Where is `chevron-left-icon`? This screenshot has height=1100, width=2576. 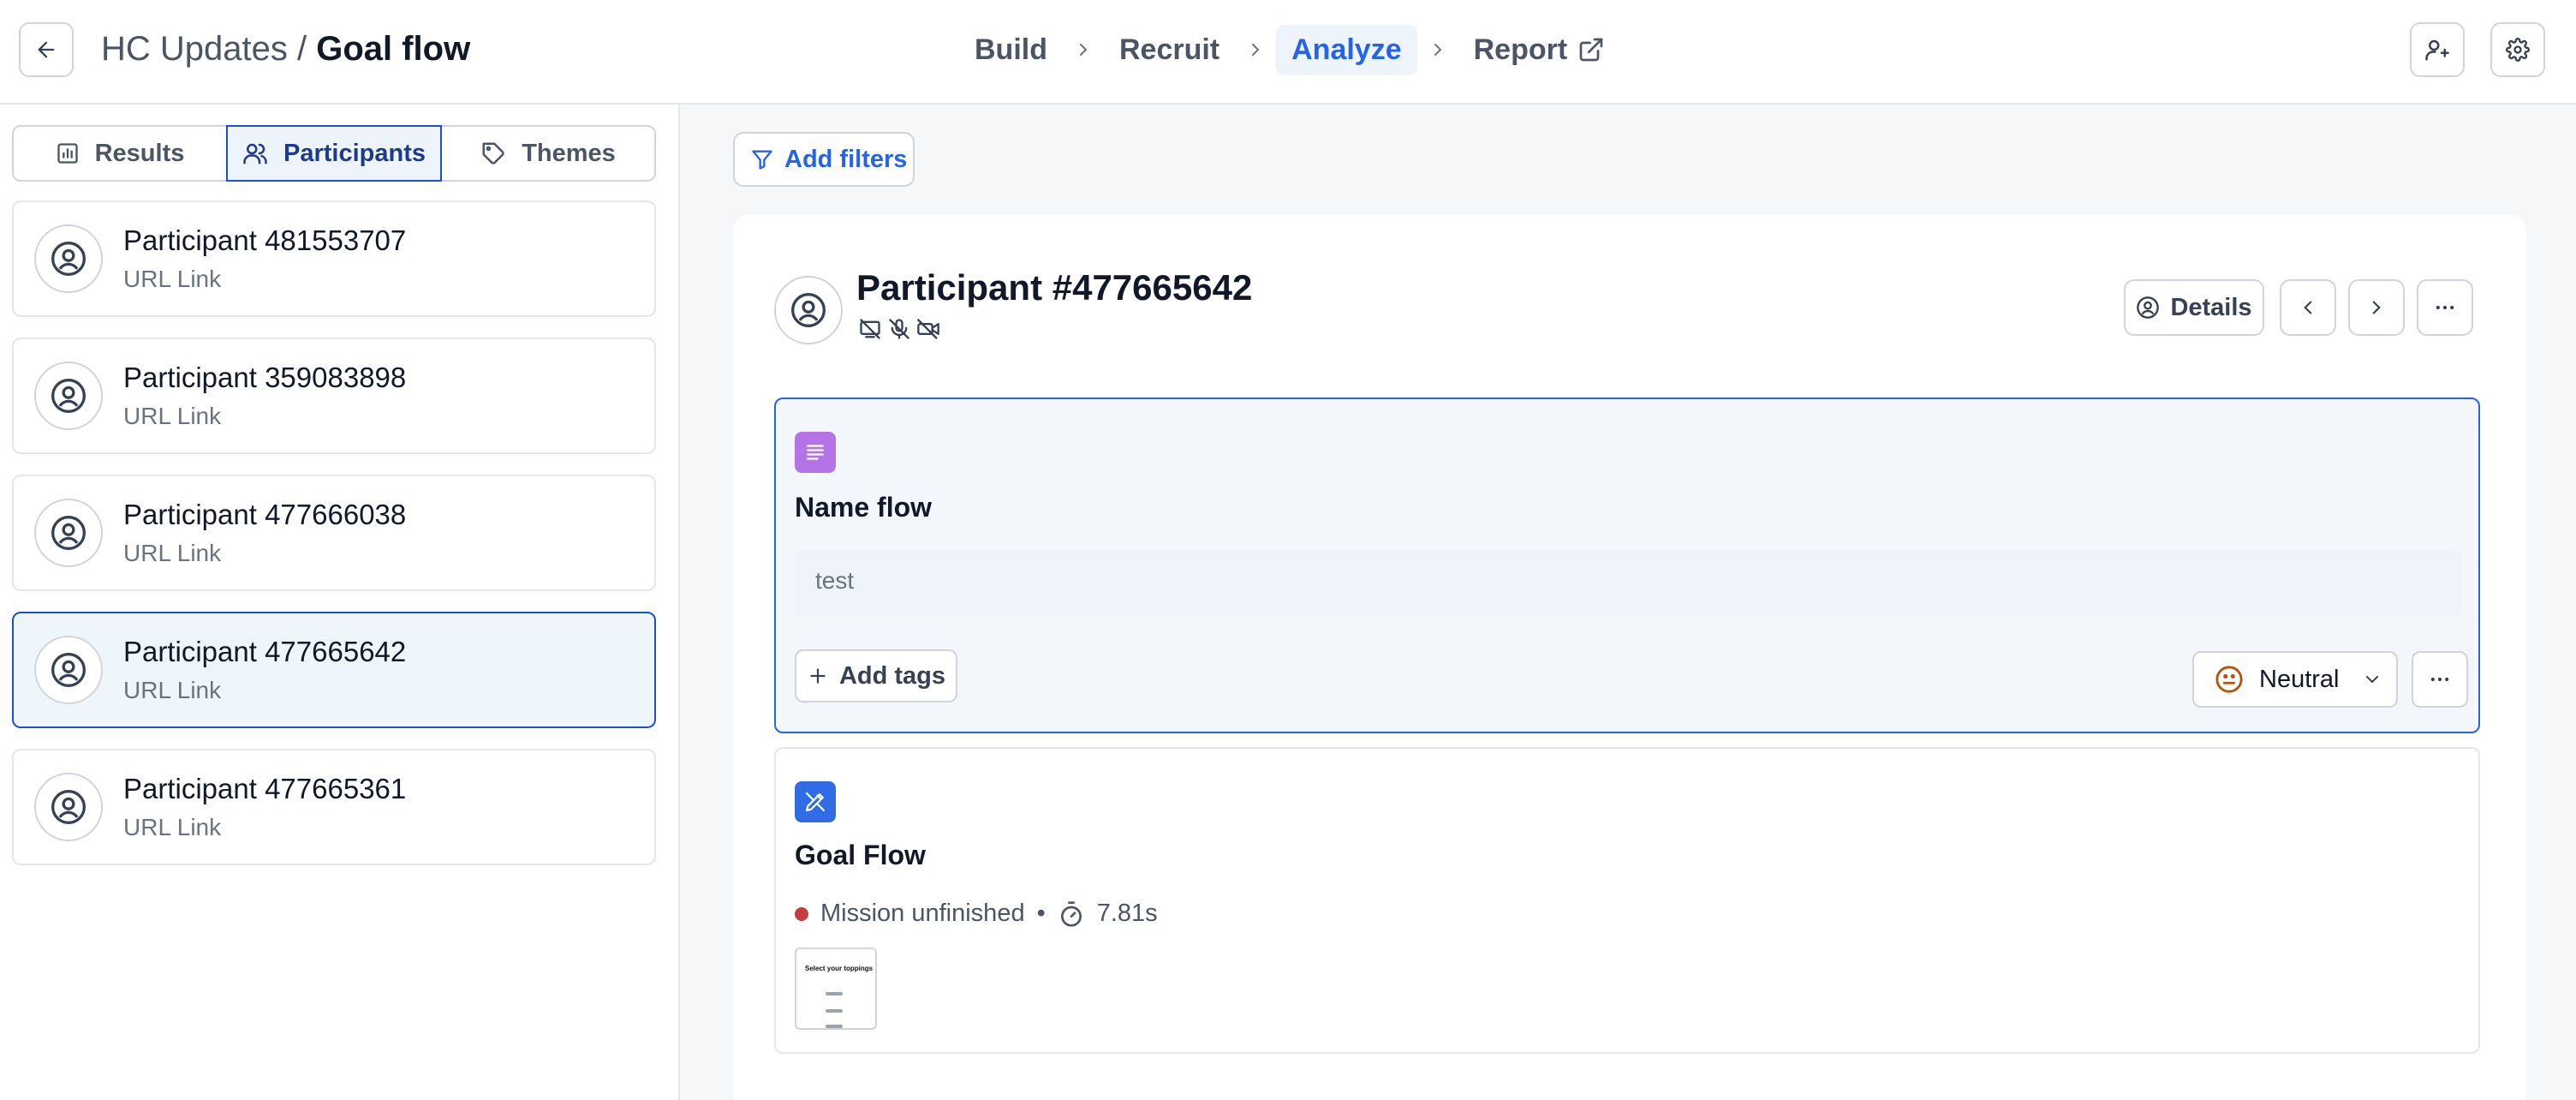
chevron-left-icon is located at coordinates (2308, 307).